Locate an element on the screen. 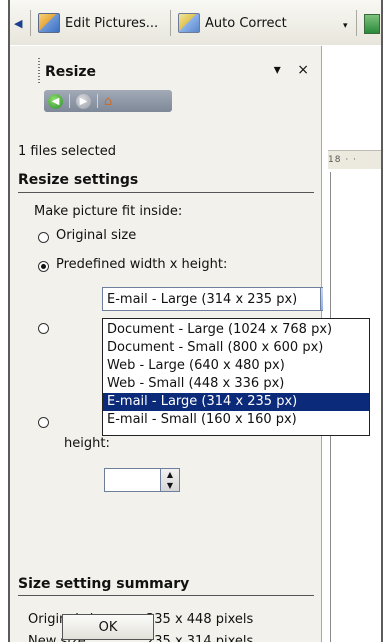  dropdown-option: Document - Small (800 x 600 px) is located at coordinates (236, 348).